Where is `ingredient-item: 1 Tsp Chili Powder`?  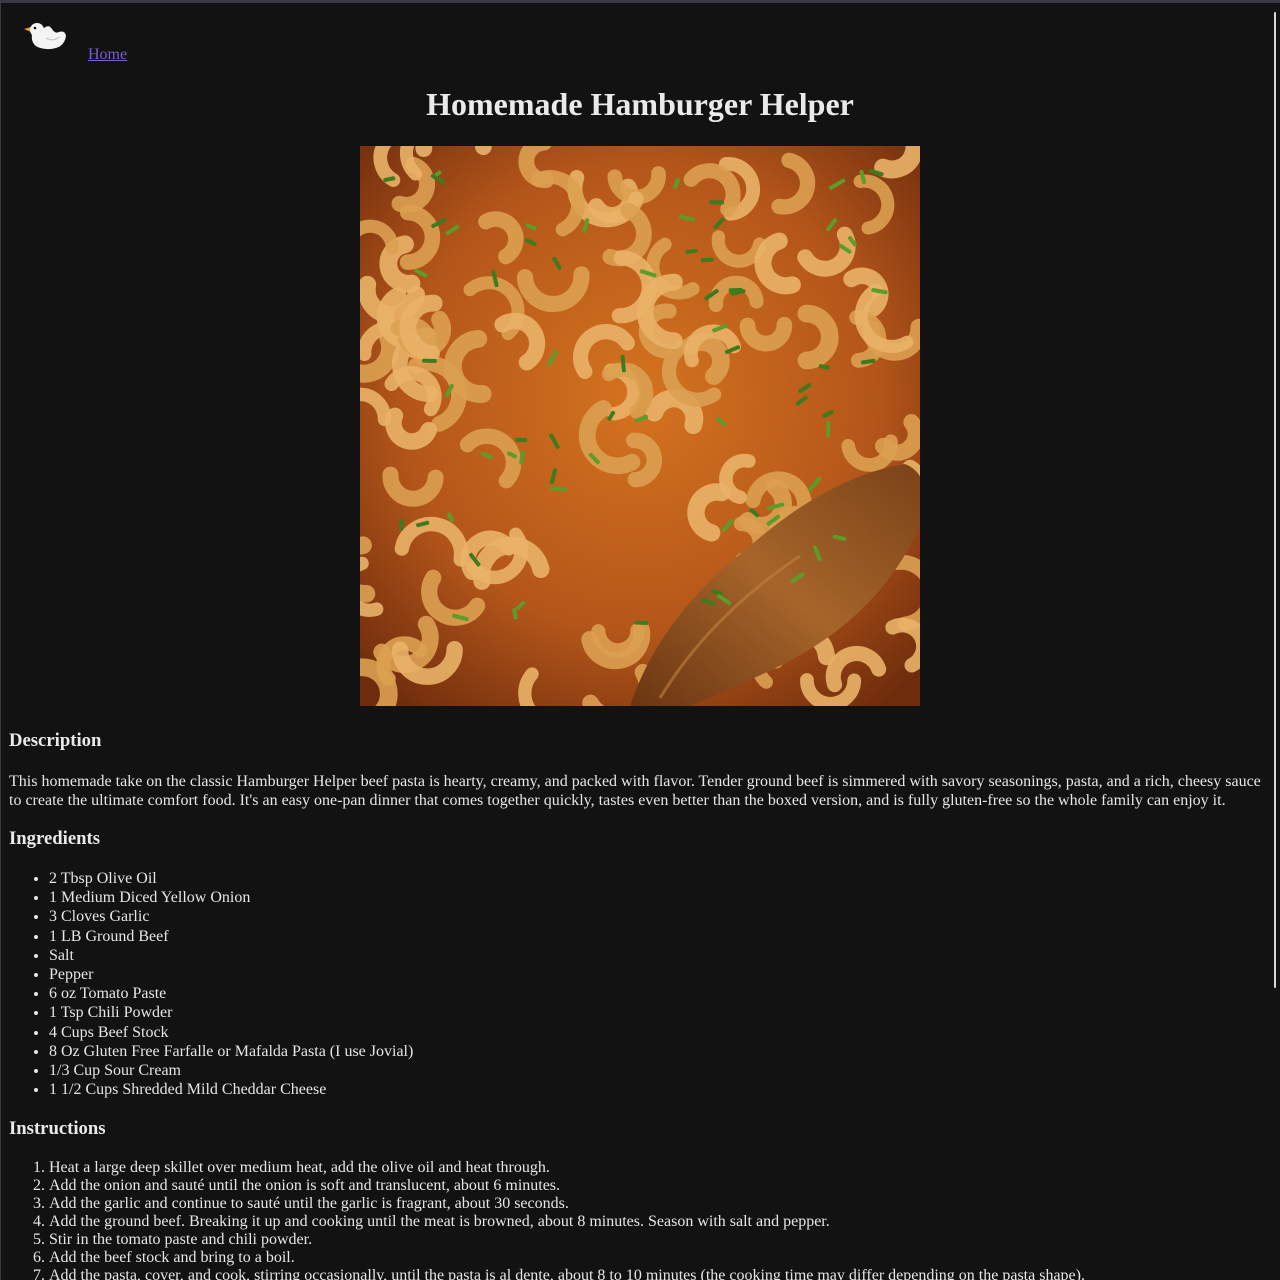 ingredient-item: 1 Tsp Chili Powder is located at coordinates (657, 1012).